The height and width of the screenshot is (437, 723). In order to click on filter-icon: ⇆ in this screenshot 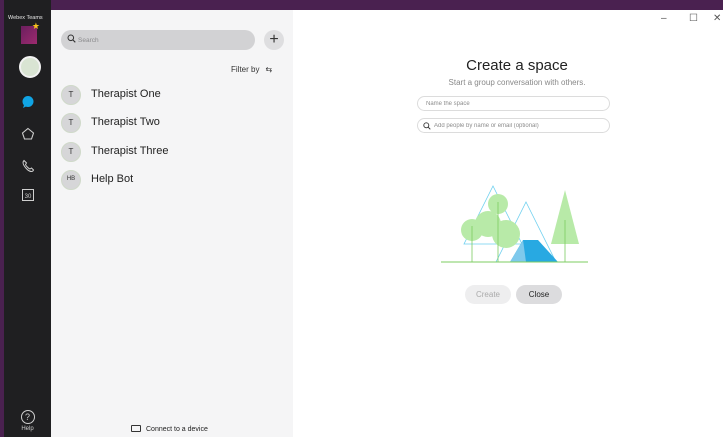, I will do `click(269, 69)`.